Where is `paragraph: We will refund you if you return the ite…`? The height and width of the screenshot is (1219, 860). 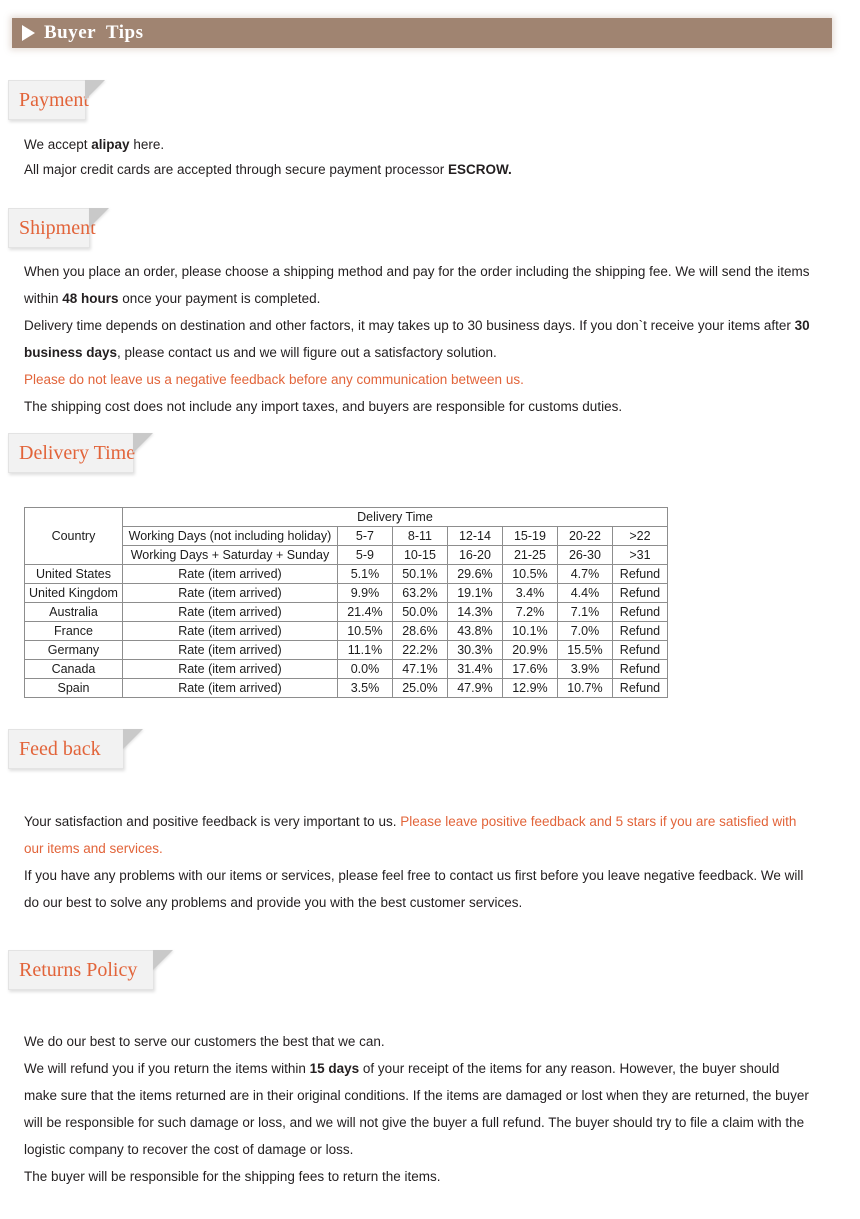
paragraph: We will refund you if you return the ite… is located at coordinates (419, 1109).